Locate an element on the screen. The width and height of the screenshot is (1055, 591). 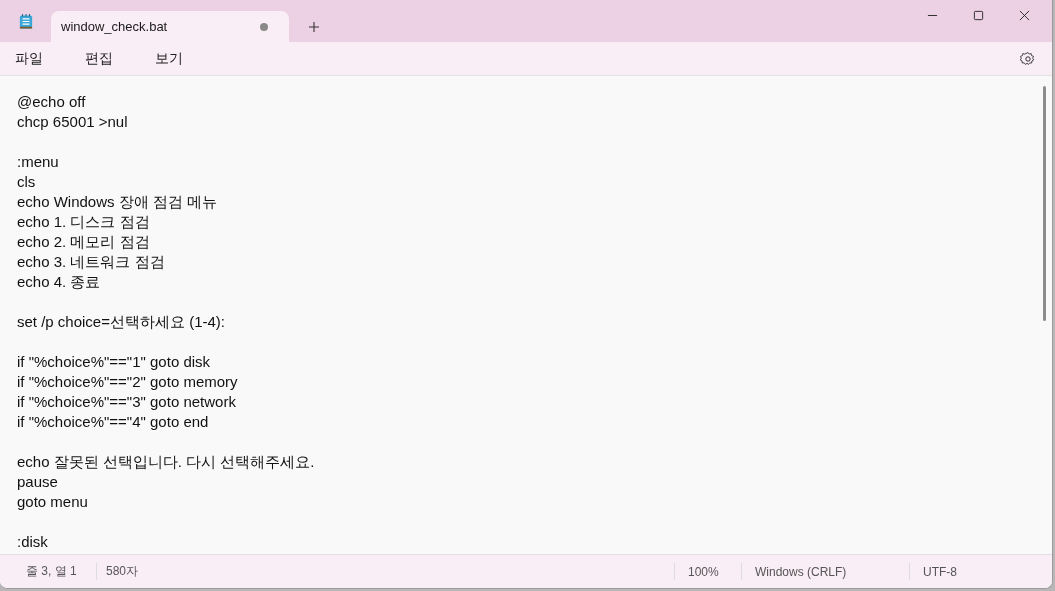
code-line: echo 3. 네트워크 점검 is located at coordinates (91, 262).